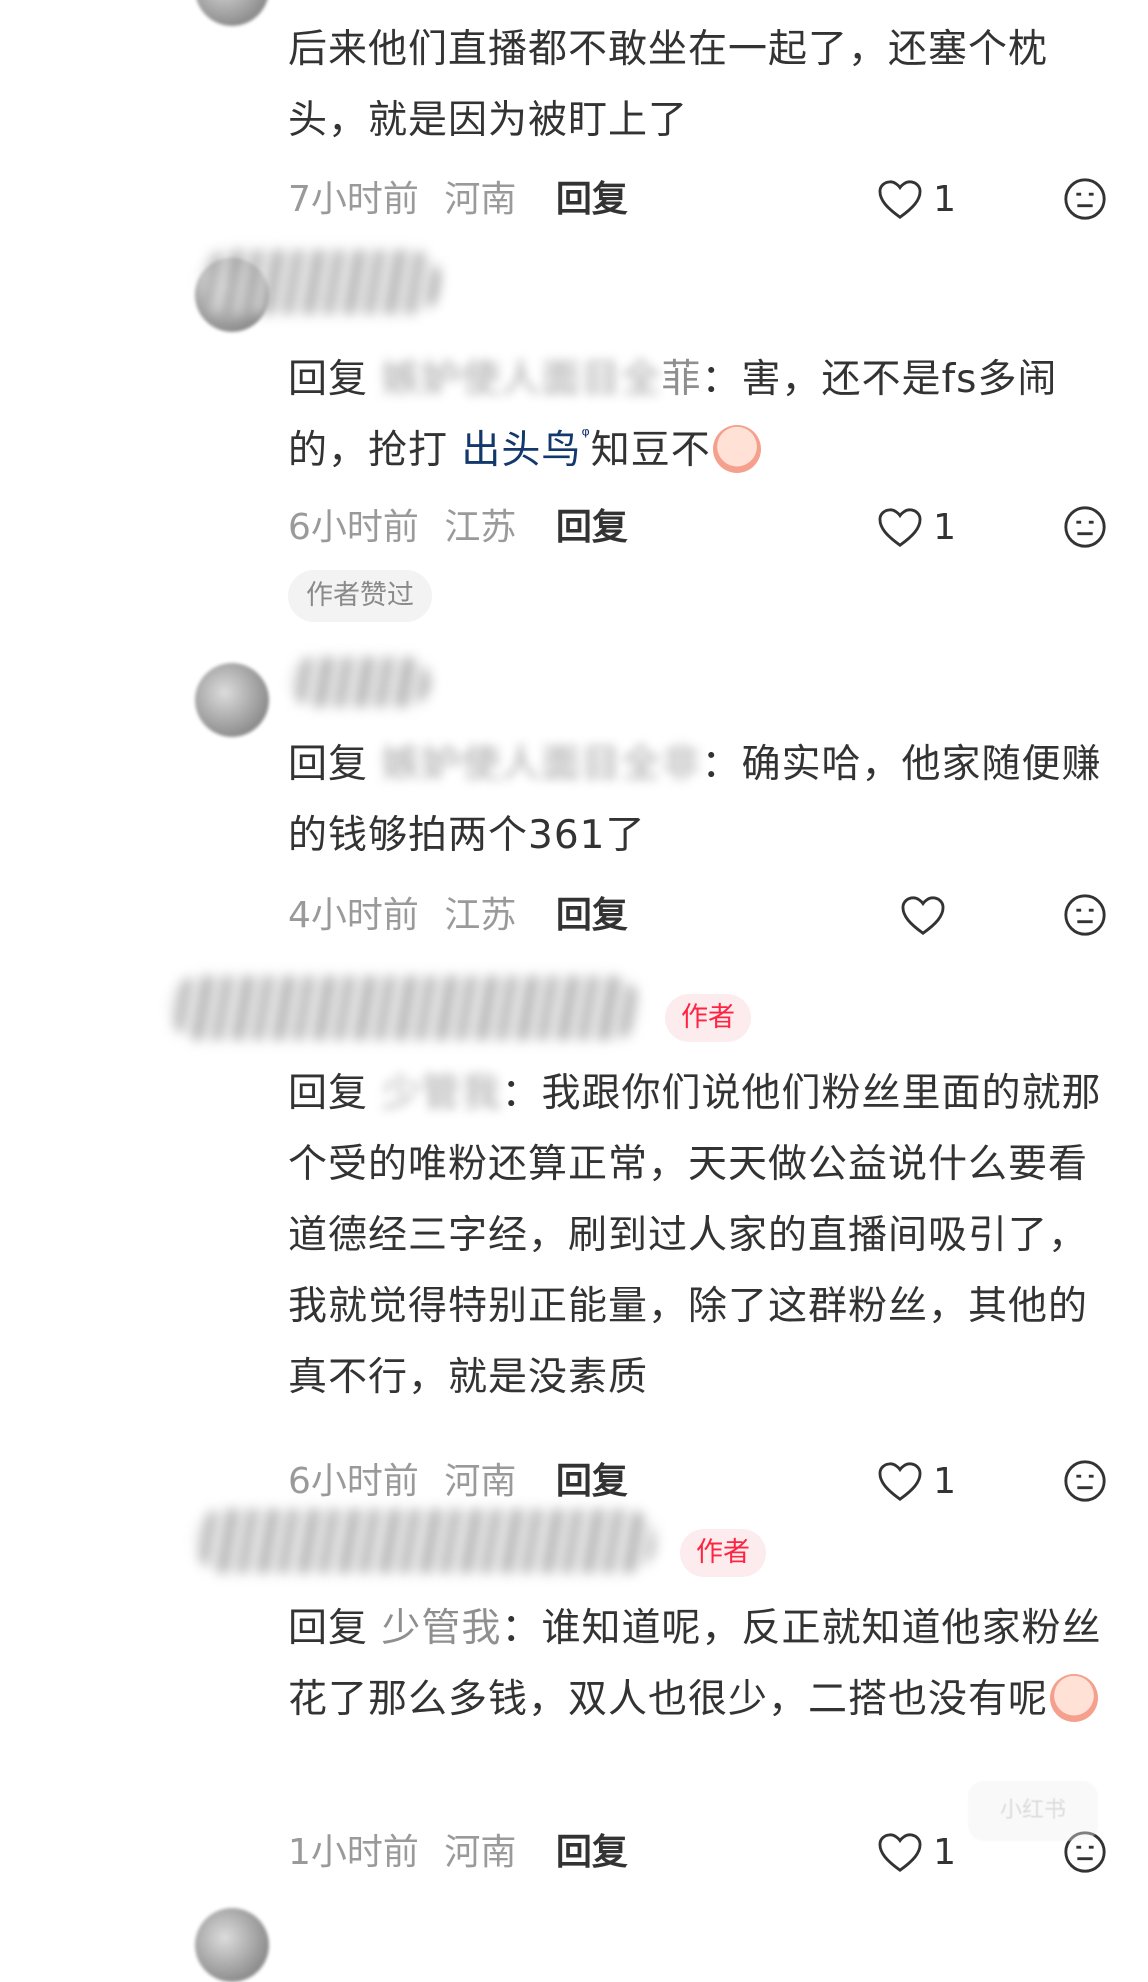 Image resolution: width=1148 pixels, height=1982 pixels. What do you see at coordinates (521, 379) in the screenshot?
I see `reply-target: 嫉妒使人面目全` at bounding box center [521, 379].